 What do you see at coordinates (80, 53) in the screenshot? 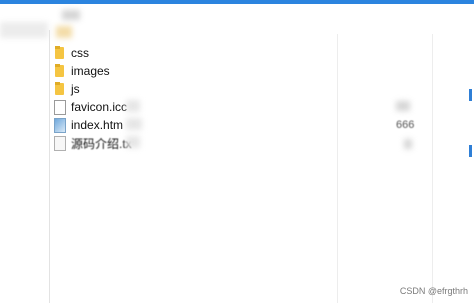
I see `file-name: css` at bounding box center [80, 53].